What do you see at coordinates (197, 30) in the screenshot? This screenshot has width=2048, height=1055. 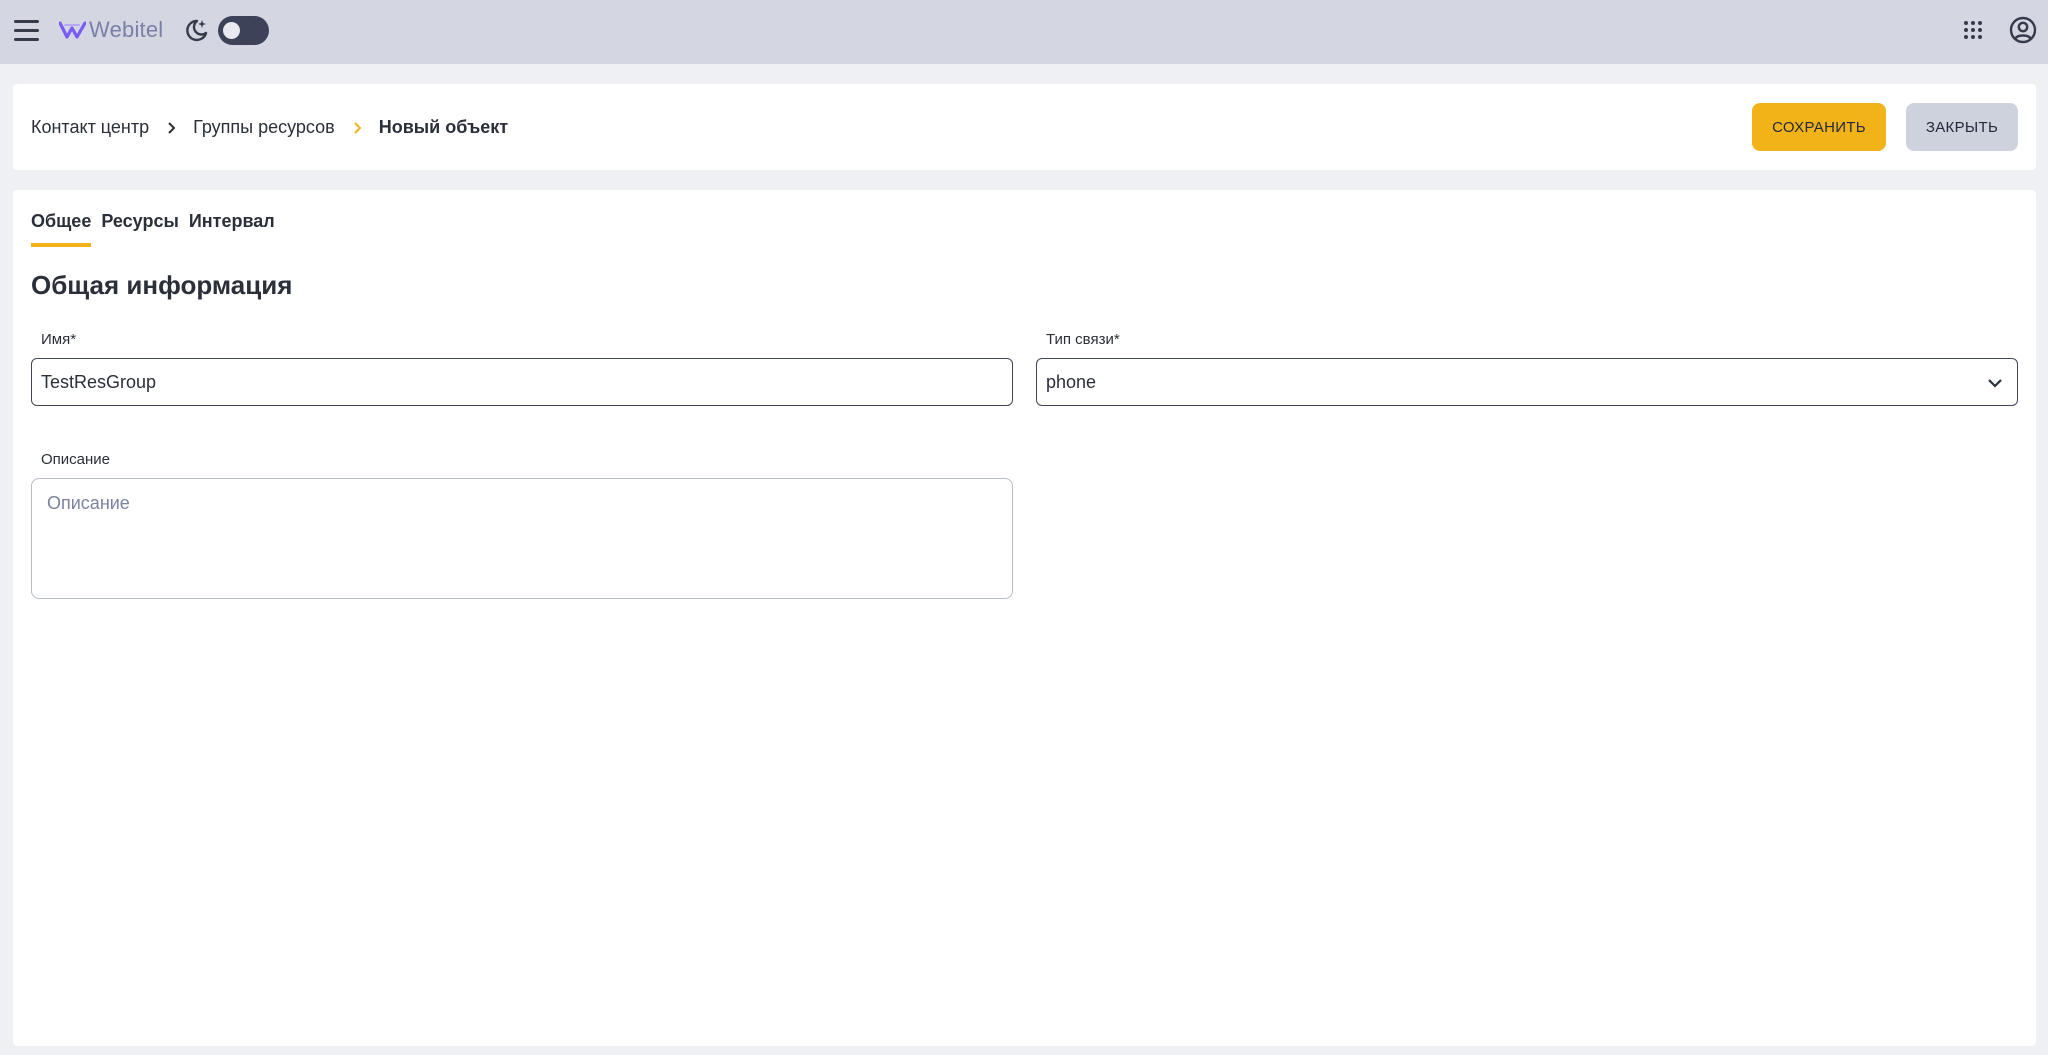 I see `moon-icon` at bounding box center [197, 30].